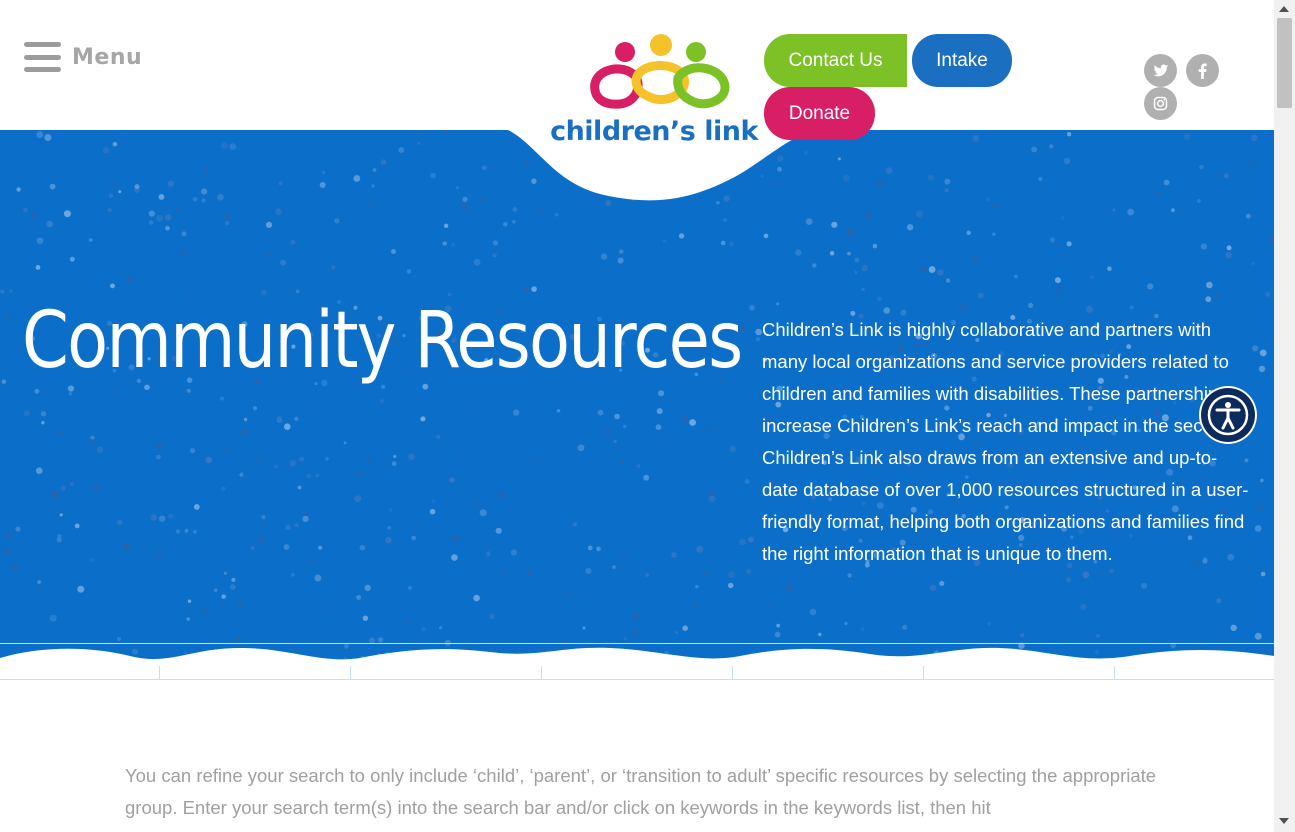  What do you see at coordinates (1284, 9) in the screenshot?
I see `scroll-up-arrow-icon` at bounding box center [1284, 9].